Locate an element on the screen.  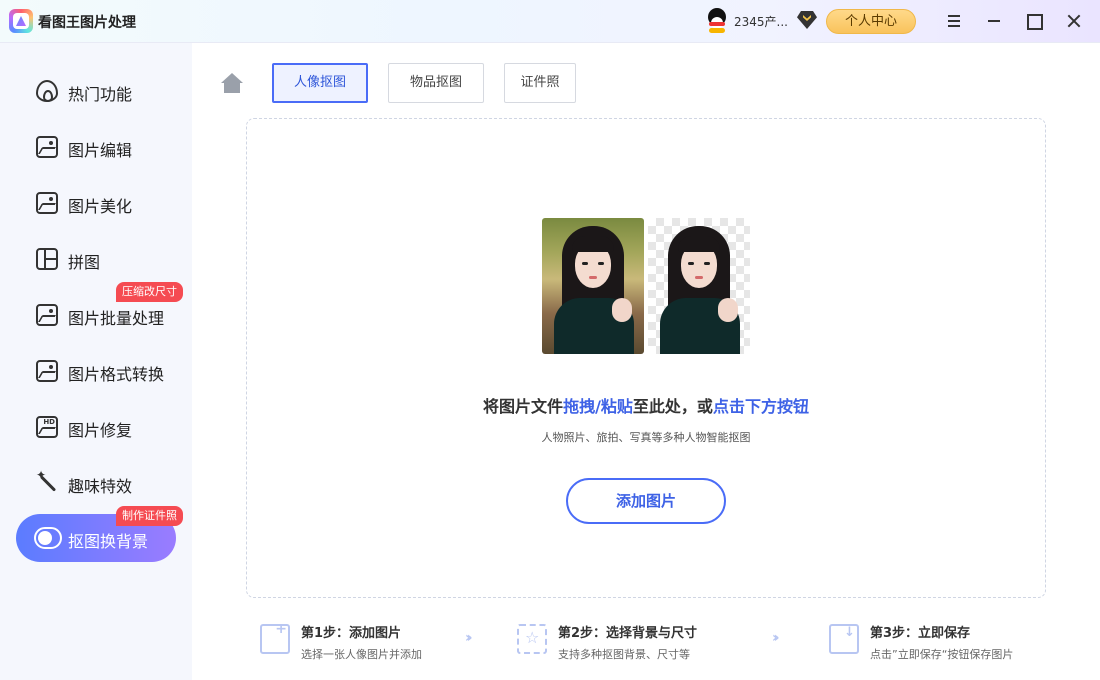
sidebar-item-hot-features: 热门功能 is located at coordinates (96, 91).